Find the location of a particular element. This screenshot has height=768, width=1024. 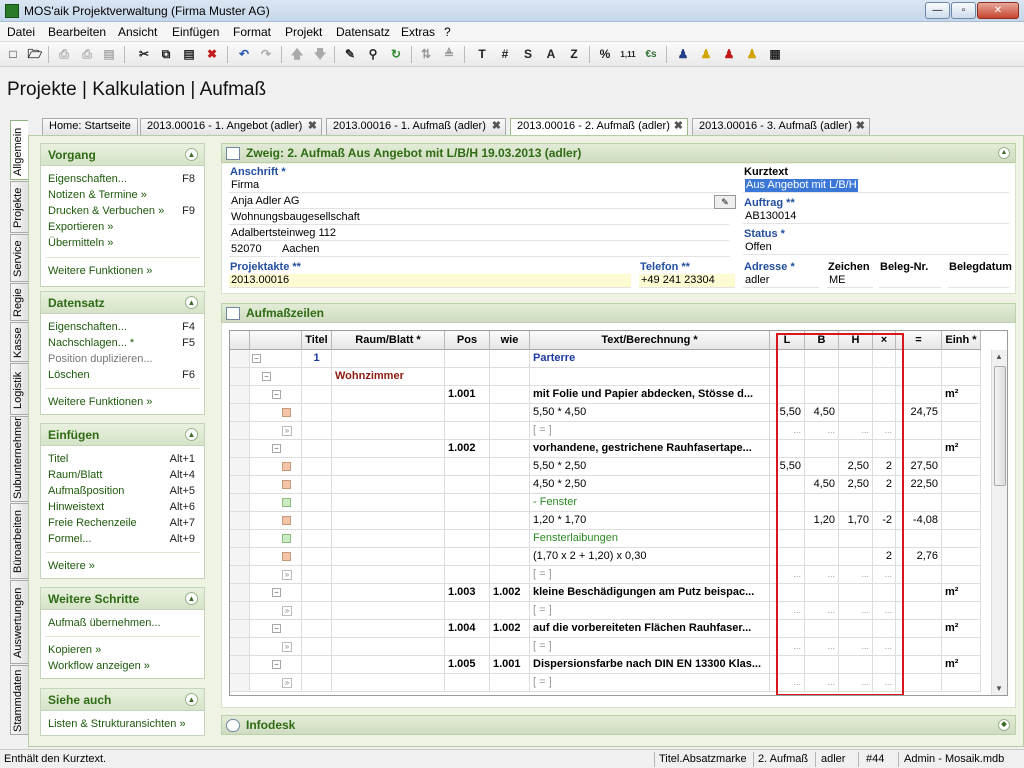

link-loeschen: Löschen is located at coordinates (69, 375).